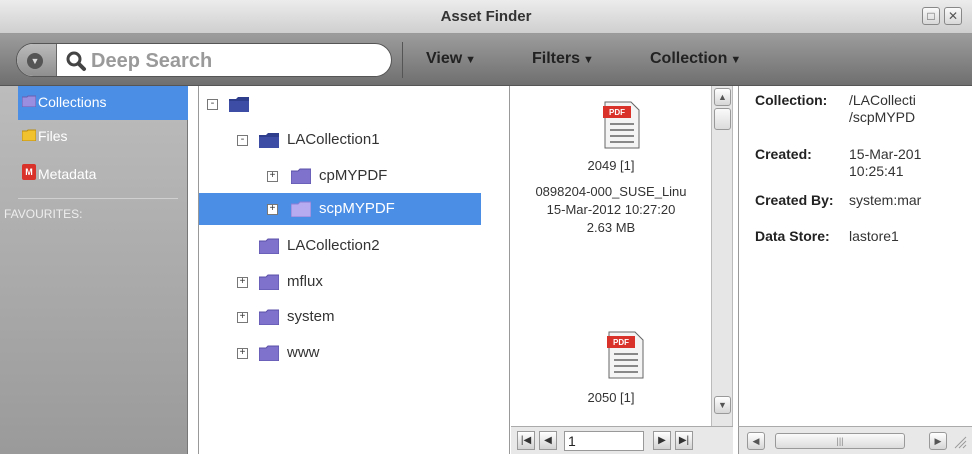 Image resolution: width=972 pixels, height=454 pixels. I want to click on filters-menu: Filters ▼, so click(563, 59).